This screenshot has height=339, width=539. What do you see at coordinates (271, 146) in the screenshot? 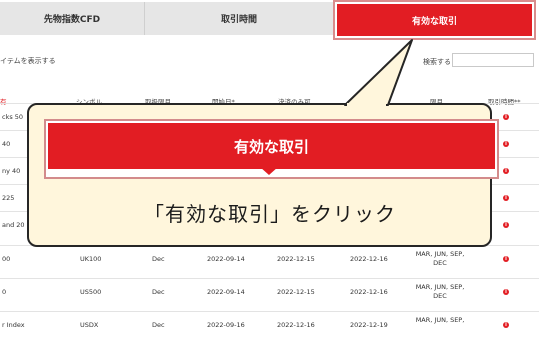
I see `callout-active-trades-button: 有効な取引` at bounding box center [271, 146].